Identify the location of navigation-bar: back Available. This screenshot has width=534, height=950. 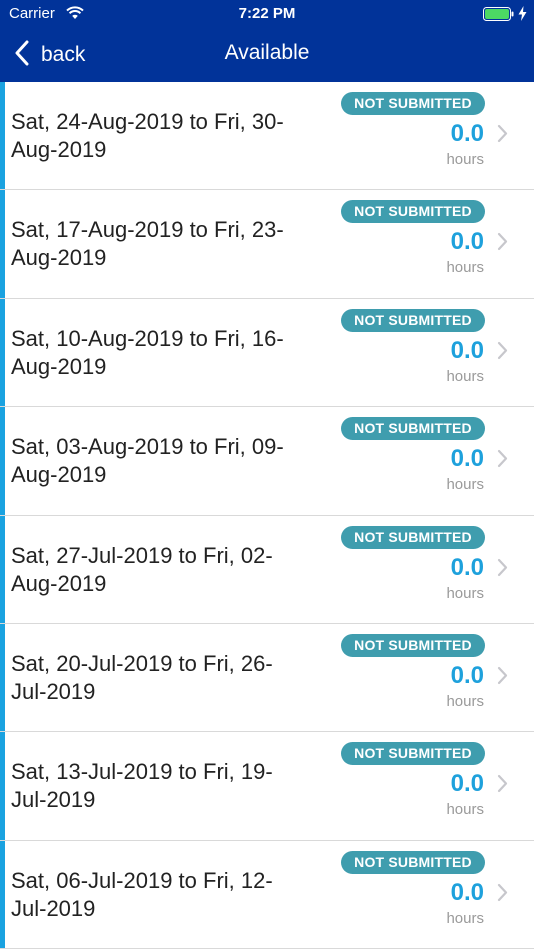
(267, 55).